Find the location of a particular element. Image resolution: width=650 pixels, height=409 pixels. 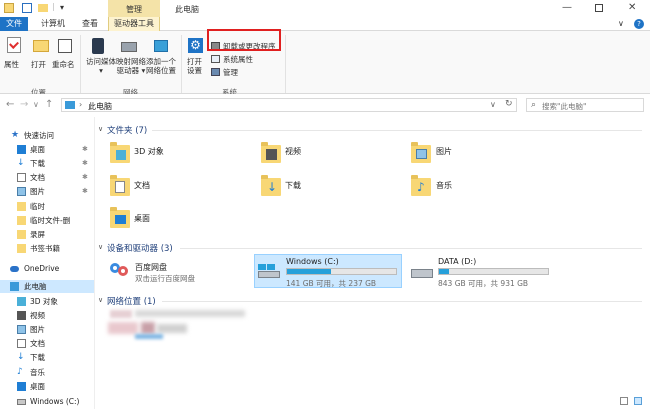

folder-videos-icon is located at coordinates (271, 152).